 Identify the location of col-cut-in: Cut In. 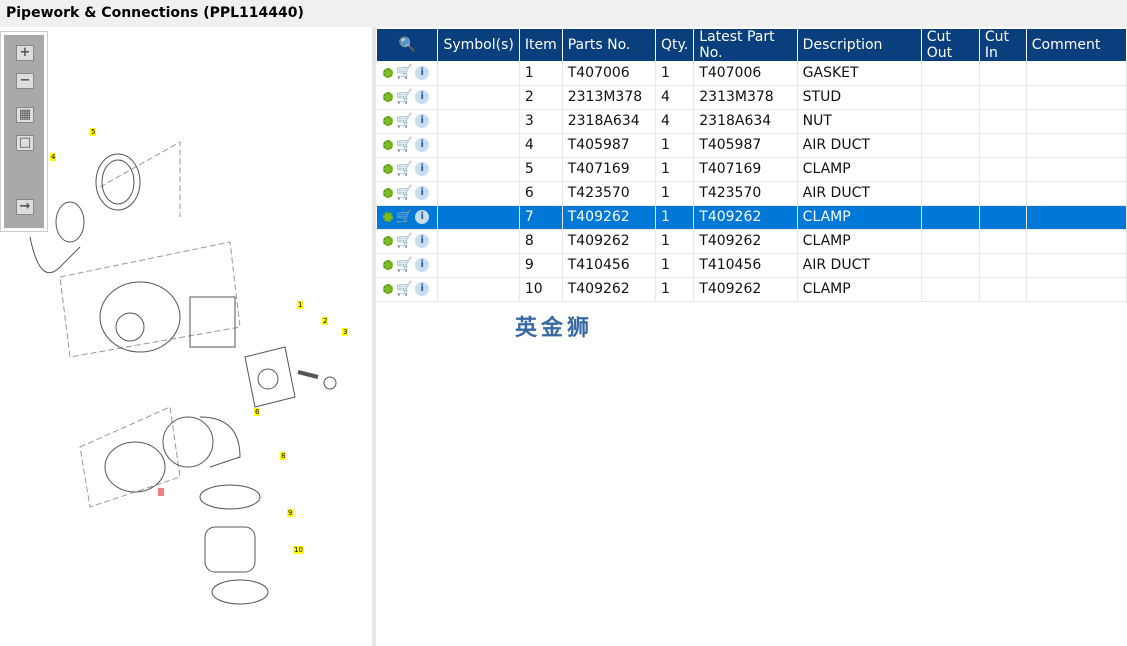
(1003, 45).